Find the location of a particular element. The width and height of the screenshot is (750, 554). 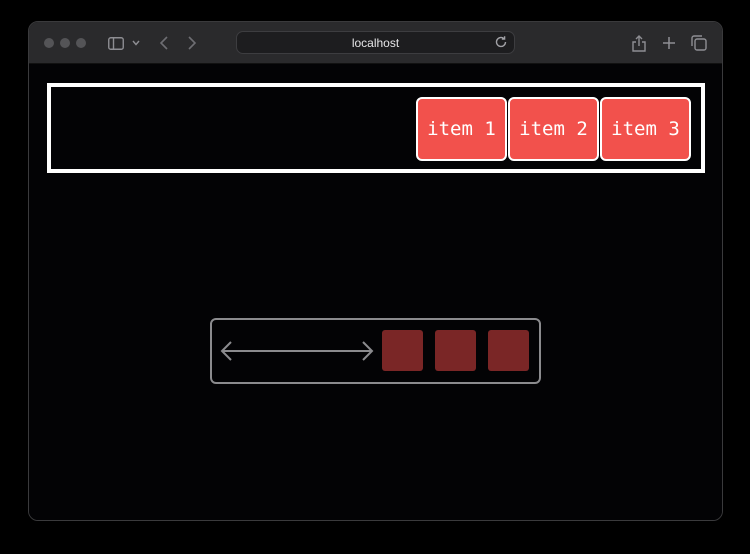

flex-item-1: item 1 is located at coordinates (461, 129).